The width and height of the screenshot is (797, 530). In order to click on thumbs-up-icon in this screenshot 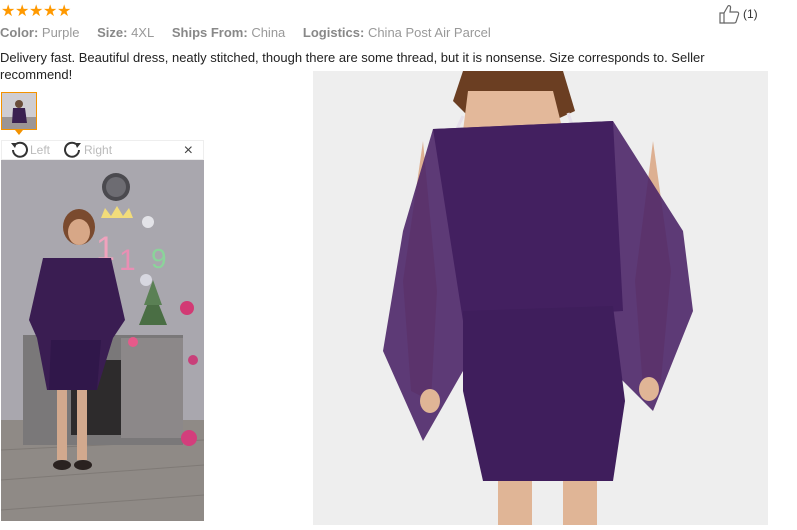, I will do `click(729, 14)`.